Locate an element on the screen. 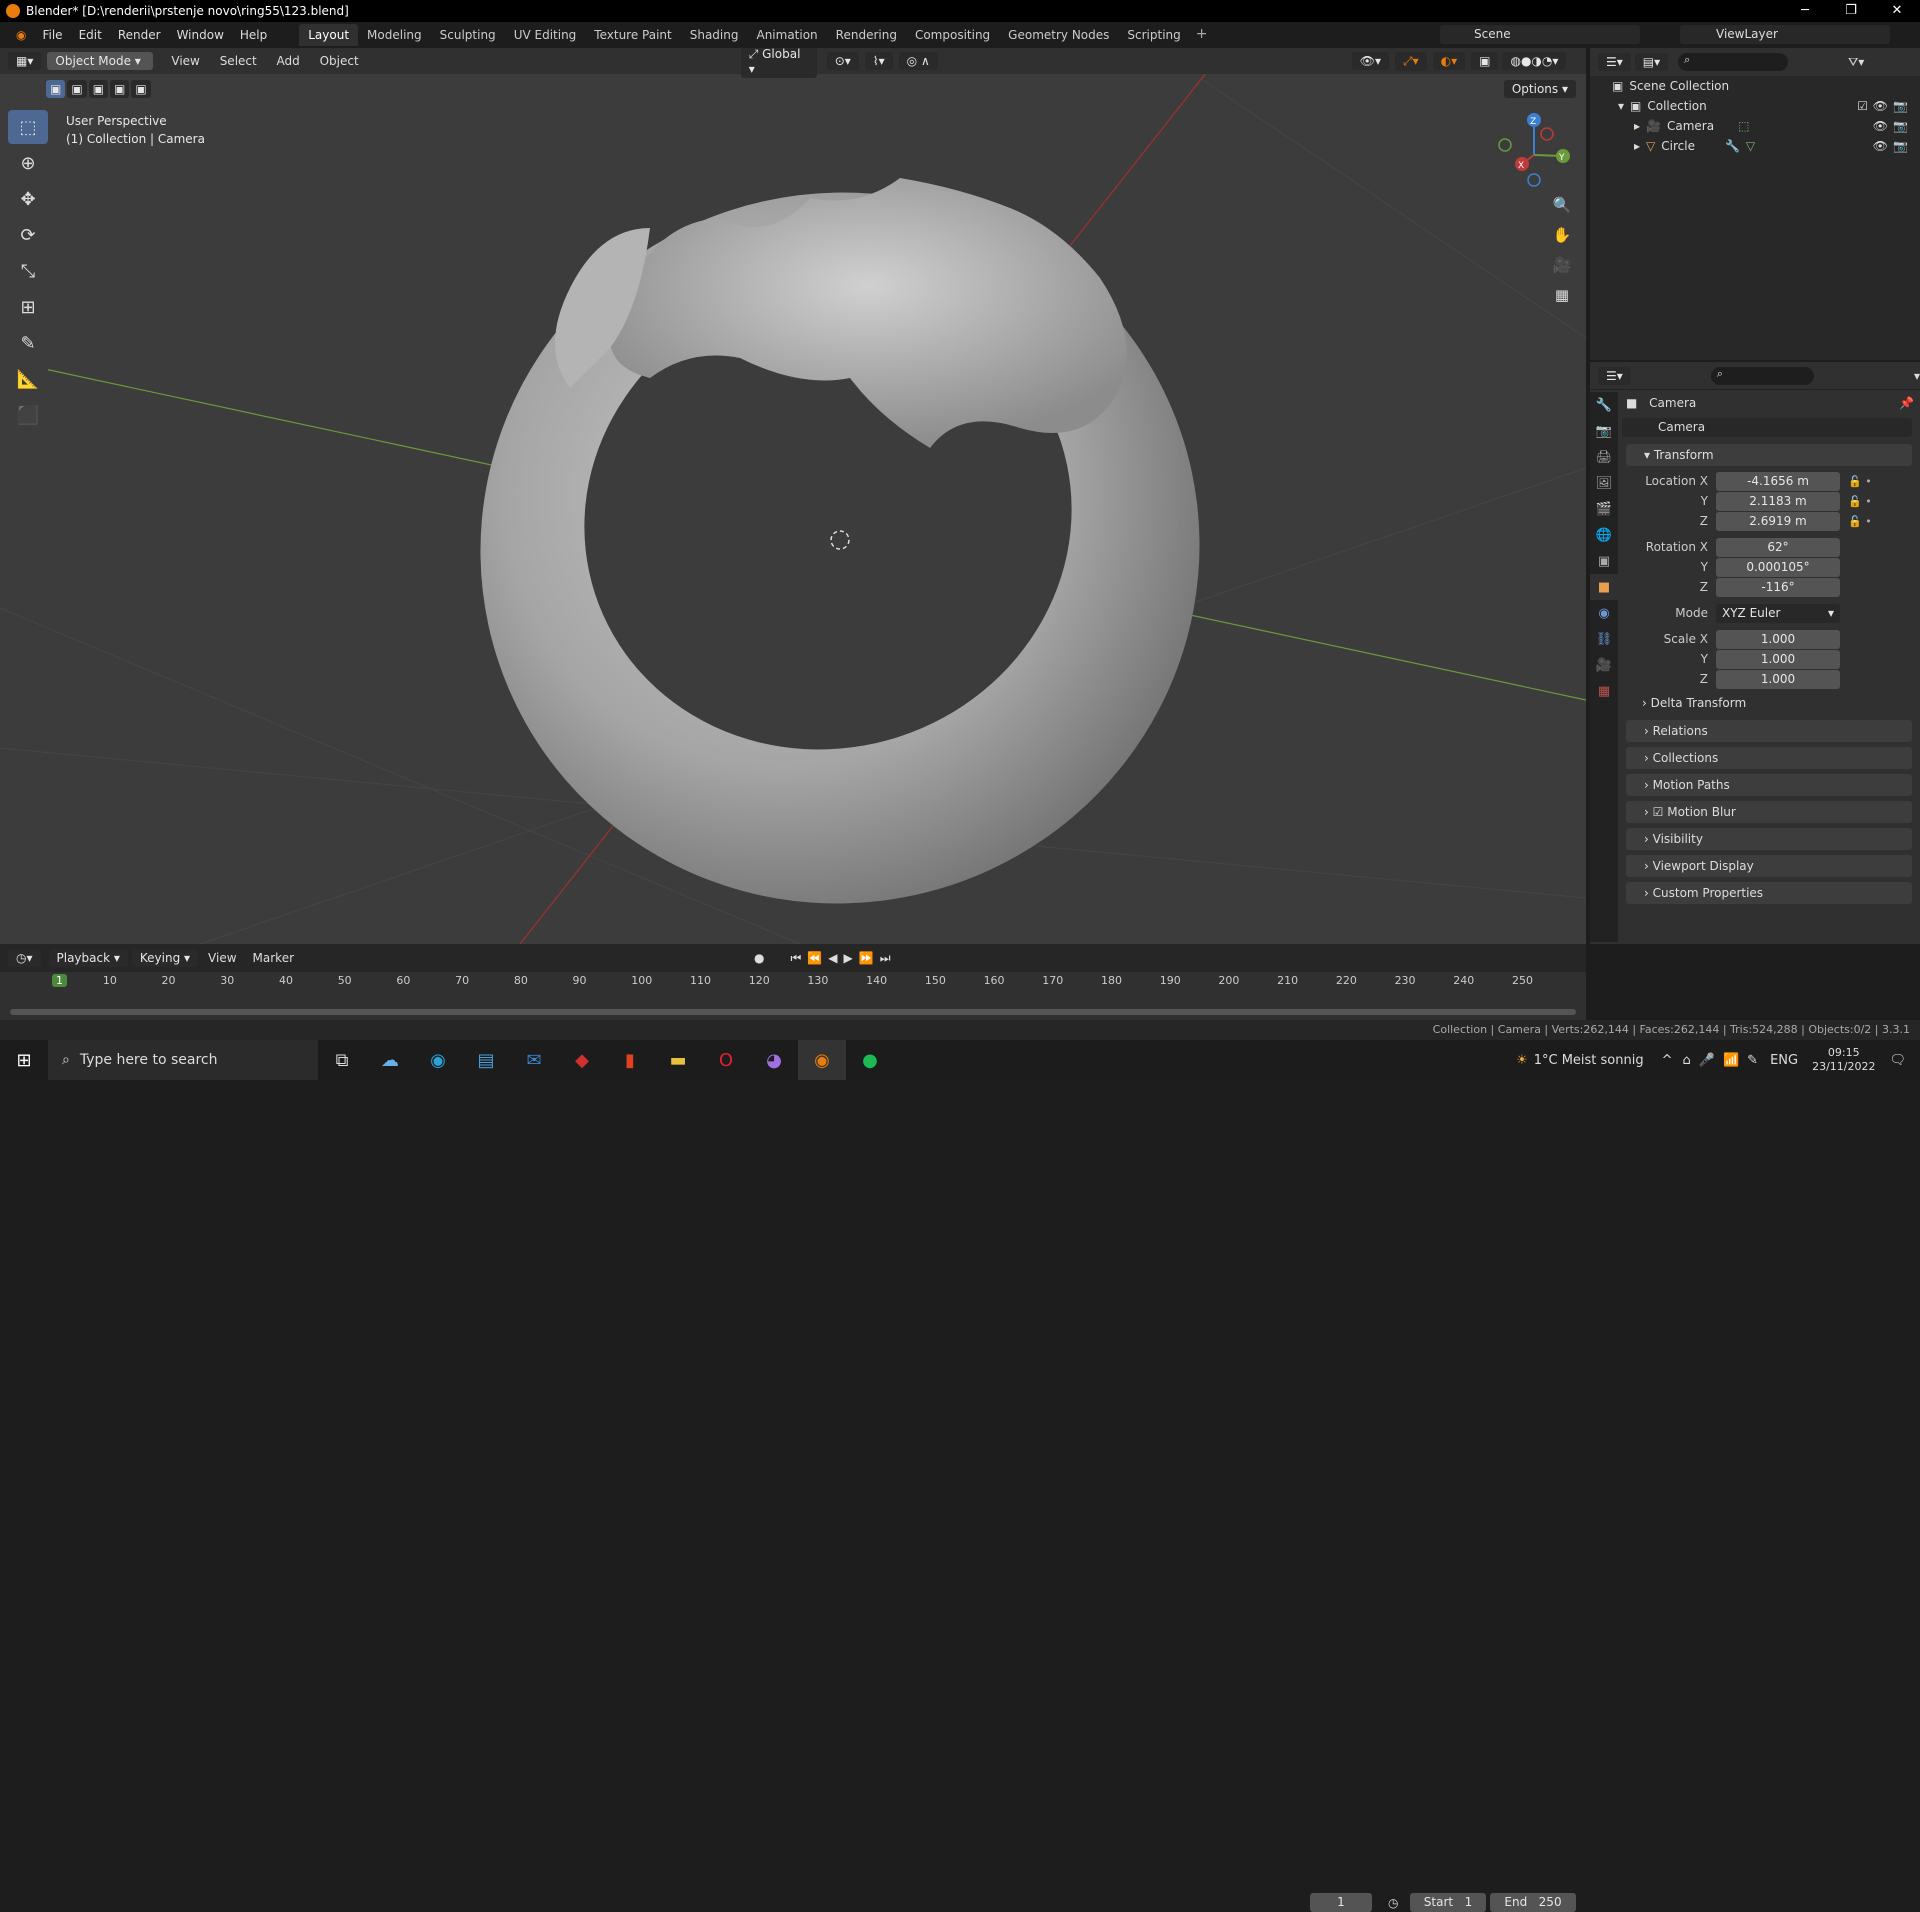 The height and width of the screenshot is (1912, 1920). rotation-y-field: 0.000105° is located at coordinates (1778, 567).